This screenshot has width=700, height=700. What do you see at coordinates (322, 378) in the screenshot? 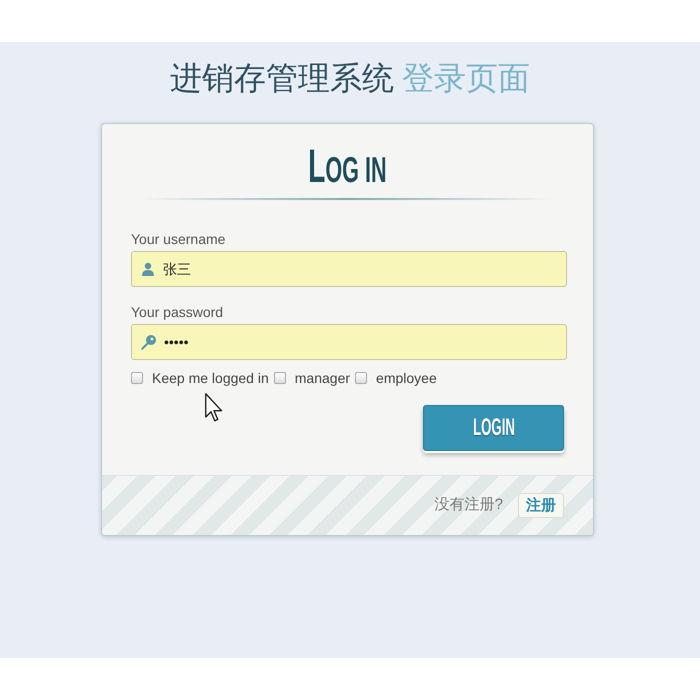
I see `checkbox-label: manager` at bounding box center [322, 378].